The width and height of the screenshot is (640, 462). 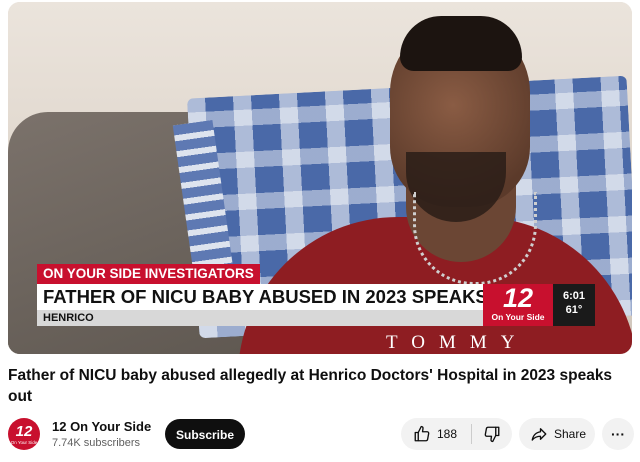 I want to click on station-logo-sub: On Your Side, so click(x=518, y=317).